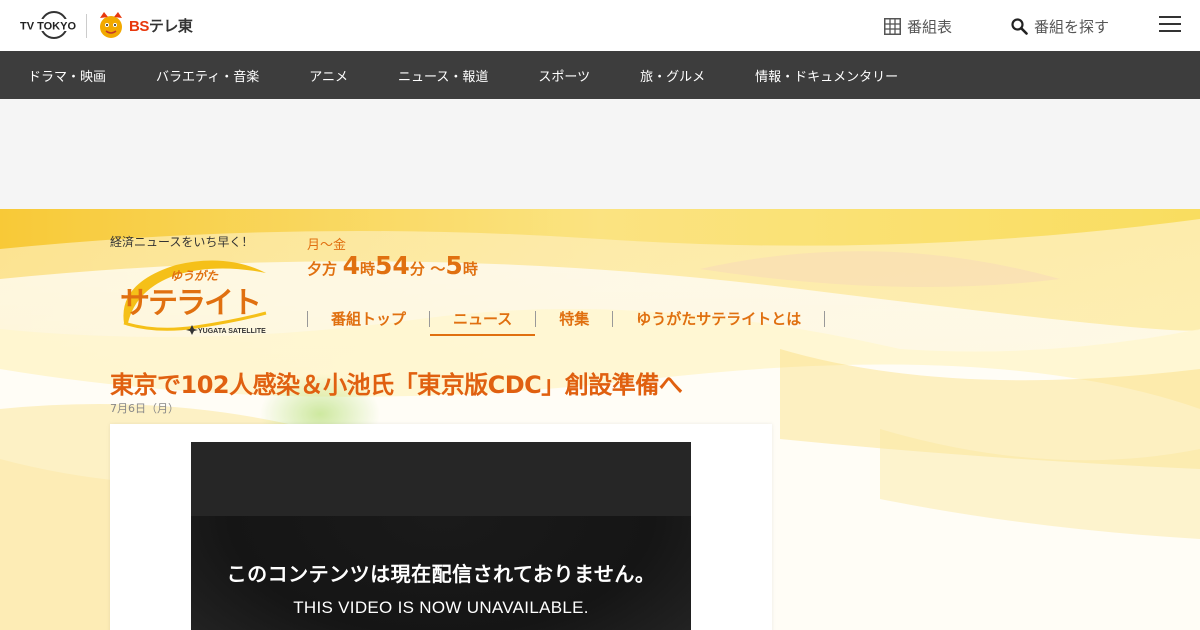 This screenshot has height=630, width=1200. I want to click on article-date: 7月6日（月）, so click(144, 408).